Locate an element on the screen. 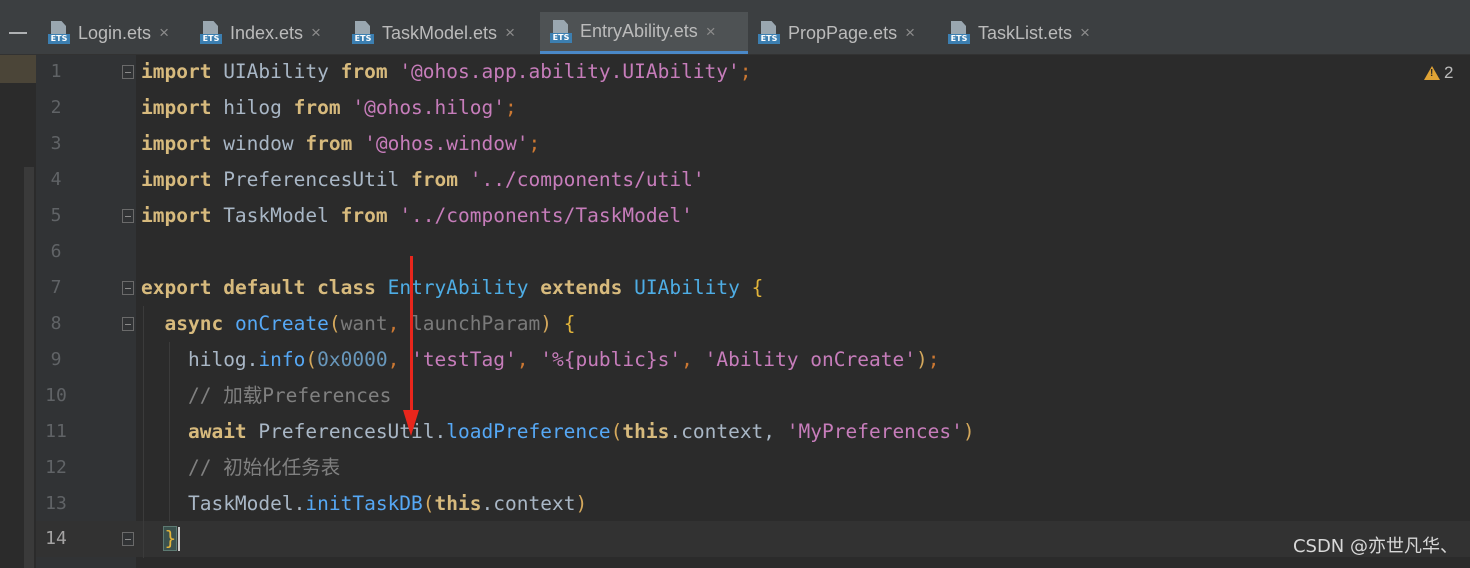 The height and width of the screenshot is (568, 1470). code-line-14: } is located at coordinates (159, 539).